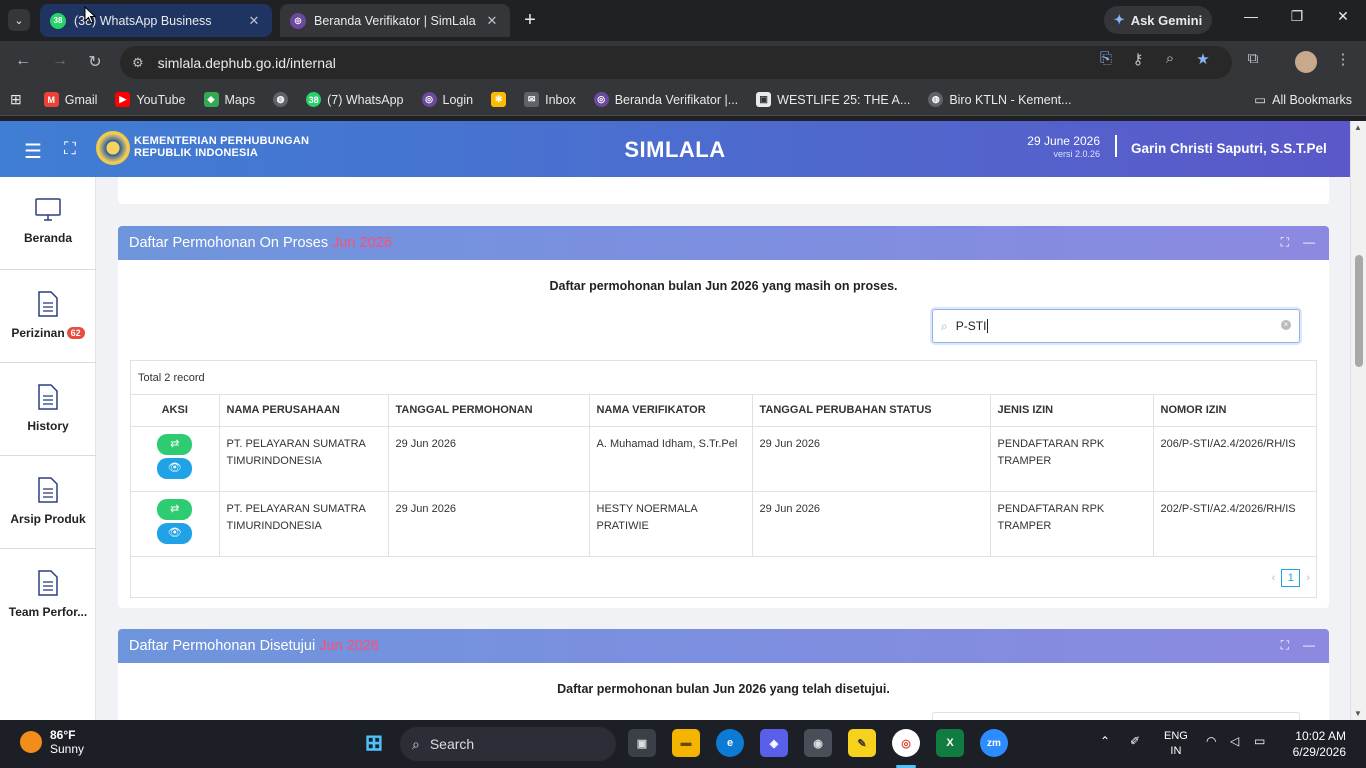 This screenshot has height=768, width=1366. I want to click on back-arrow-icon: ←, so click(23, 61).